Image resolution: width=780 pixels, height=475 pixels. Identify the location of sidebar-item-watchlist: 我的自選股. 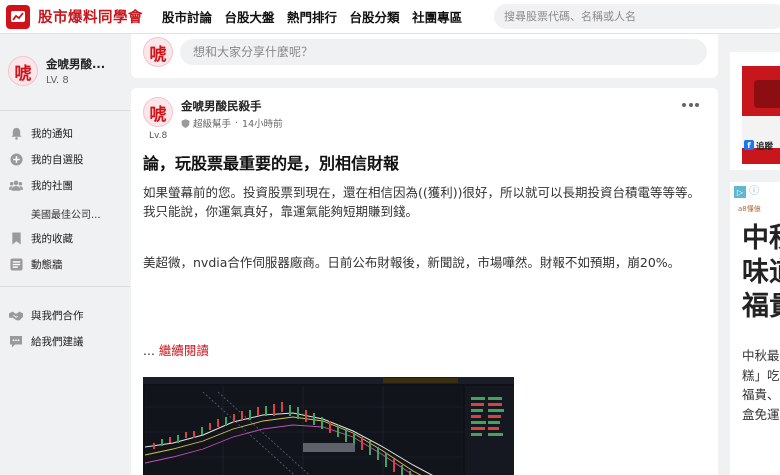
(46, 159).